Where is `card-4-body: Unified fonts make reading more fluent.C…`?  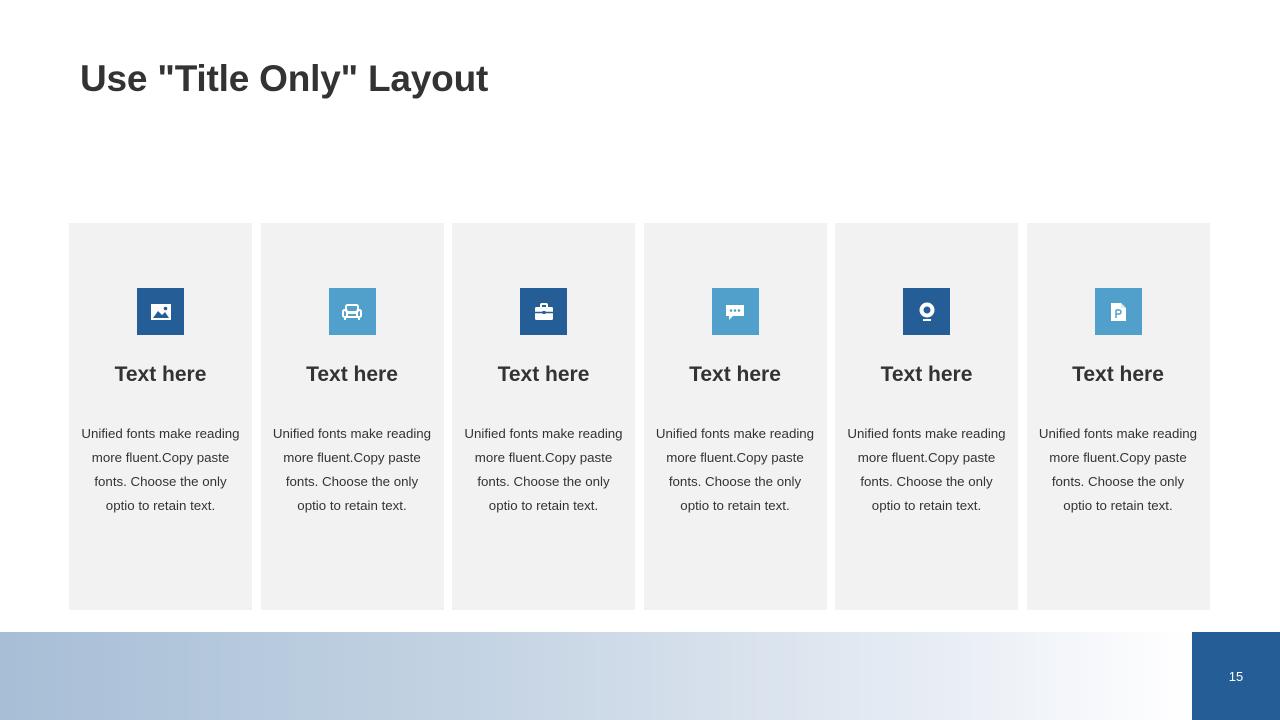
card-4-body: Unified fonts make reading more fluent.C… is located at coordinates (735, 470).